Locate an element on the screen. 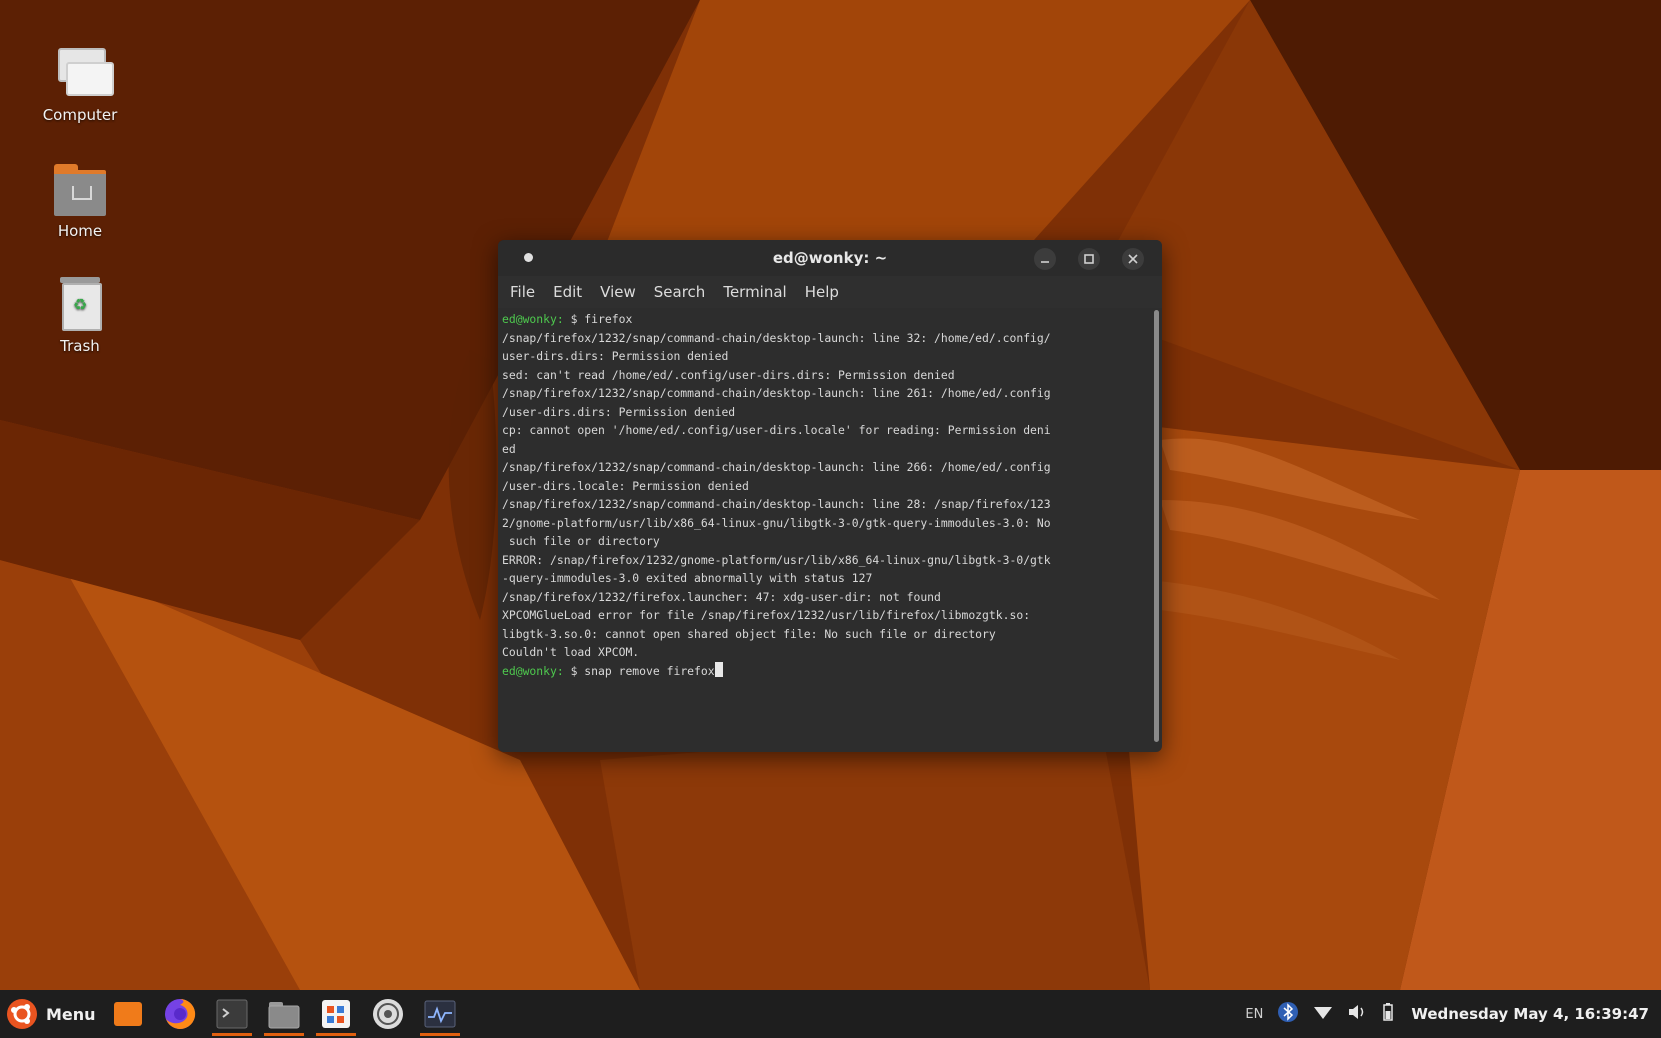  orange-folder-icon is located at coordinates (128, 1014).